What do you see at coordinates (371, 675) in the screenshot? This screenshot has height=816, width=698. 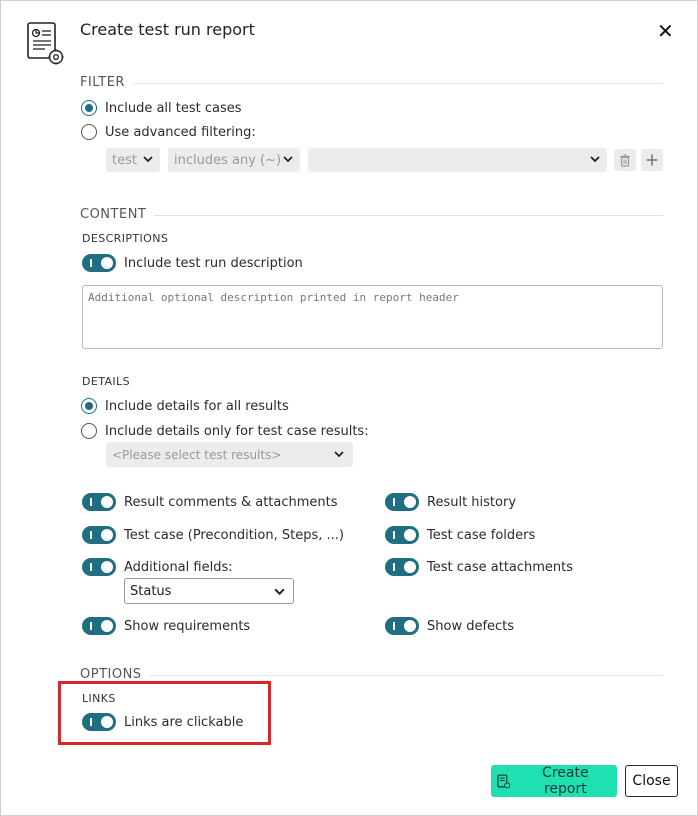 I see `options-divider` at bounding box center [371, 675].